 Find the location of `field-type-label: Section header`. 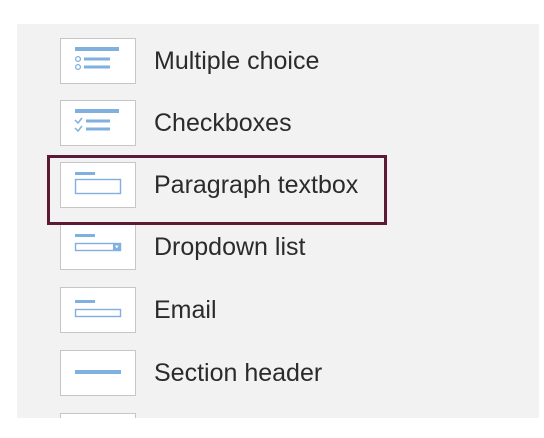

field-type-label: Section header is located at coordinates (238, 373).